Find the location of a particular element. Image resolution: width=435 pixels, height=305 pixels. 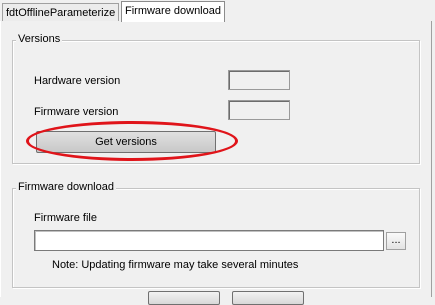

get-versions-button-label: Get versions is located at coordinates (126, 142).